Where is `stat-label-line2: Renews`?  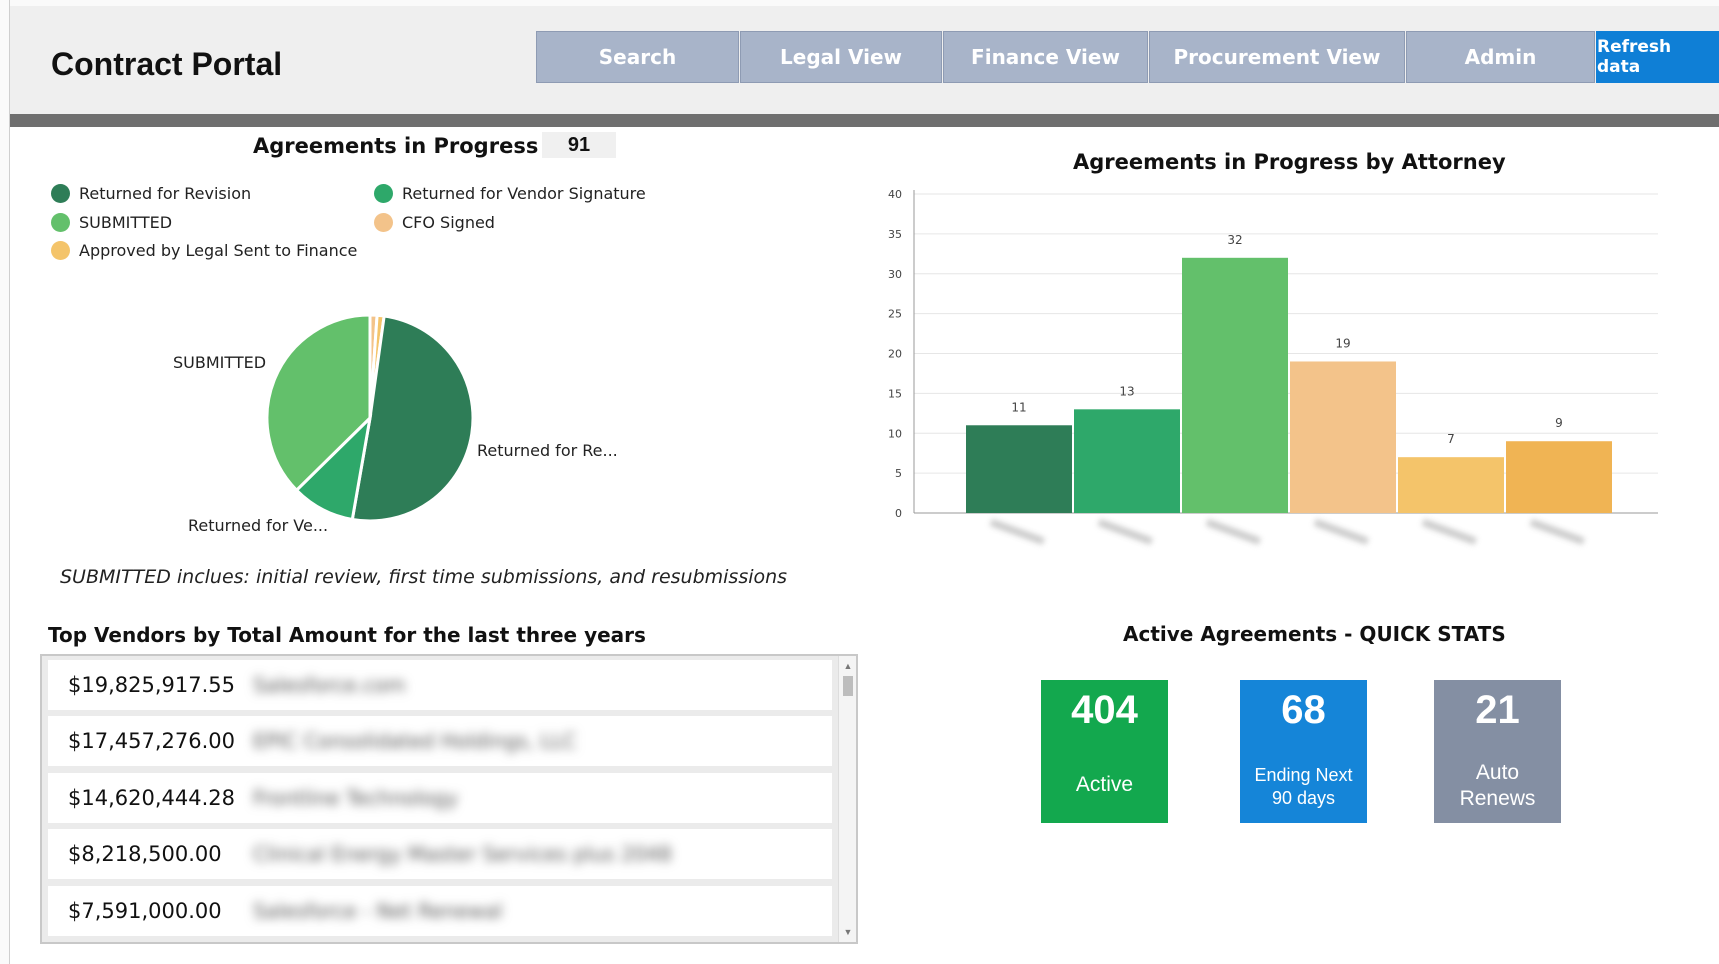
stat-label-line2: Renews is located at coordinates (1497, 798).